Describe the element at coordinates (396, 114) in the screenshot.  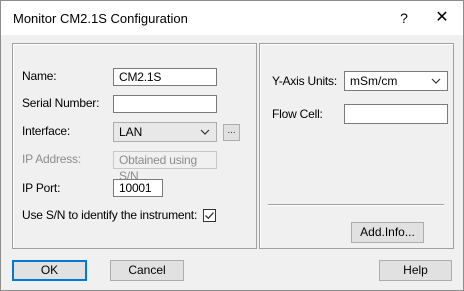
I see `flow-cell-field` at that location.